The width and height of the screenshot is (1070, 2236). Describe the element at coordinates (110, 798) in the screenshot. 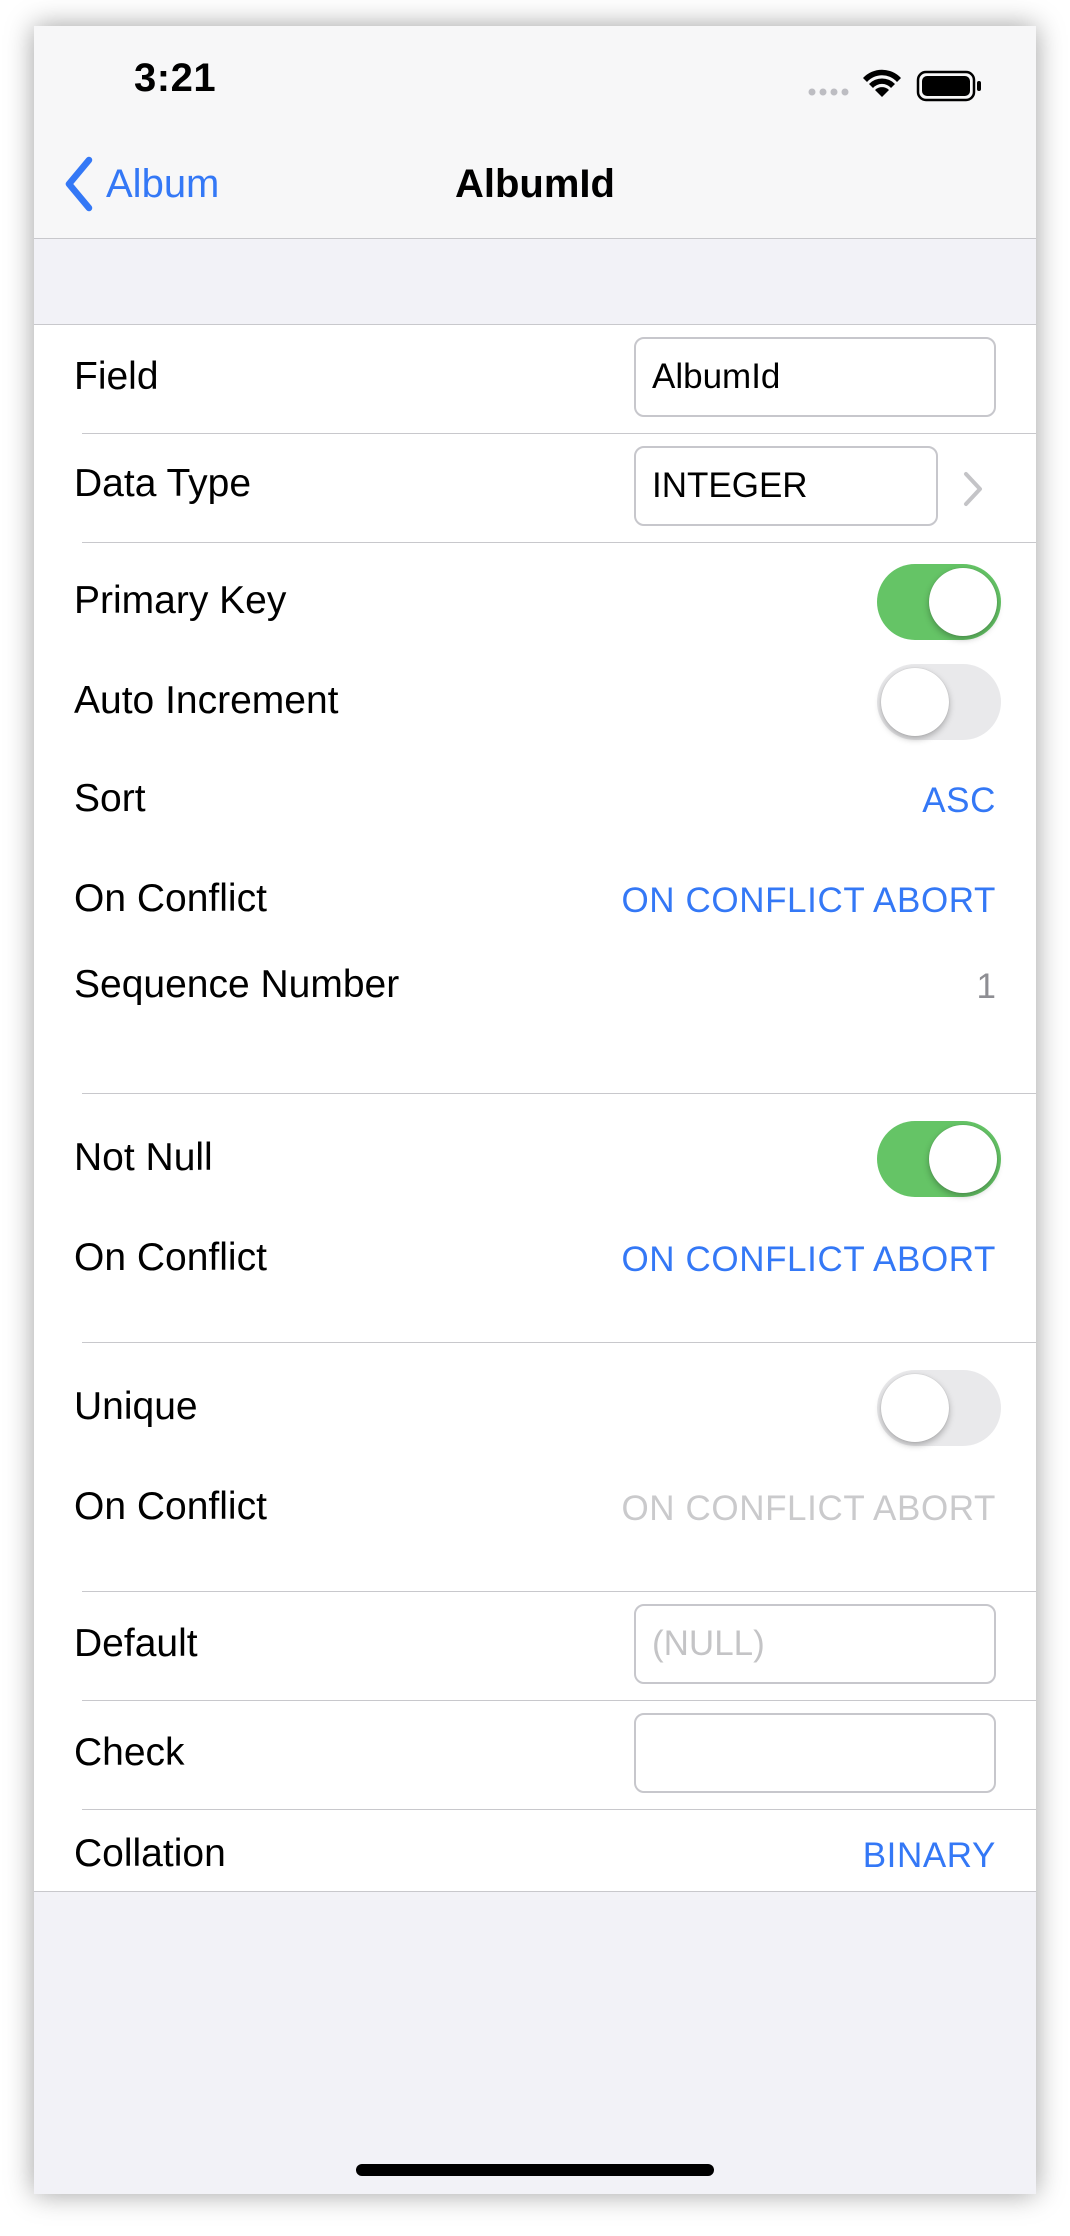

I see `sort-label: Sort` at that location.